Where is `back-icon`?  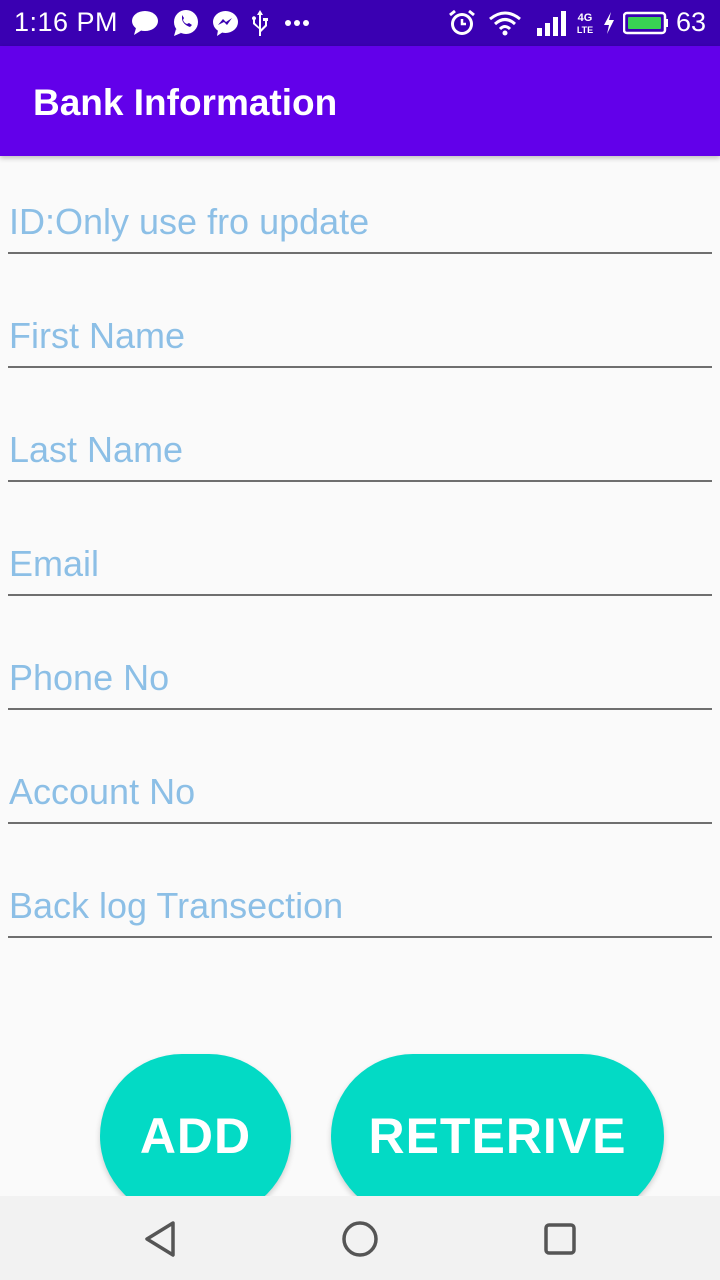 back-icon is located at coordinates (160, 1239).